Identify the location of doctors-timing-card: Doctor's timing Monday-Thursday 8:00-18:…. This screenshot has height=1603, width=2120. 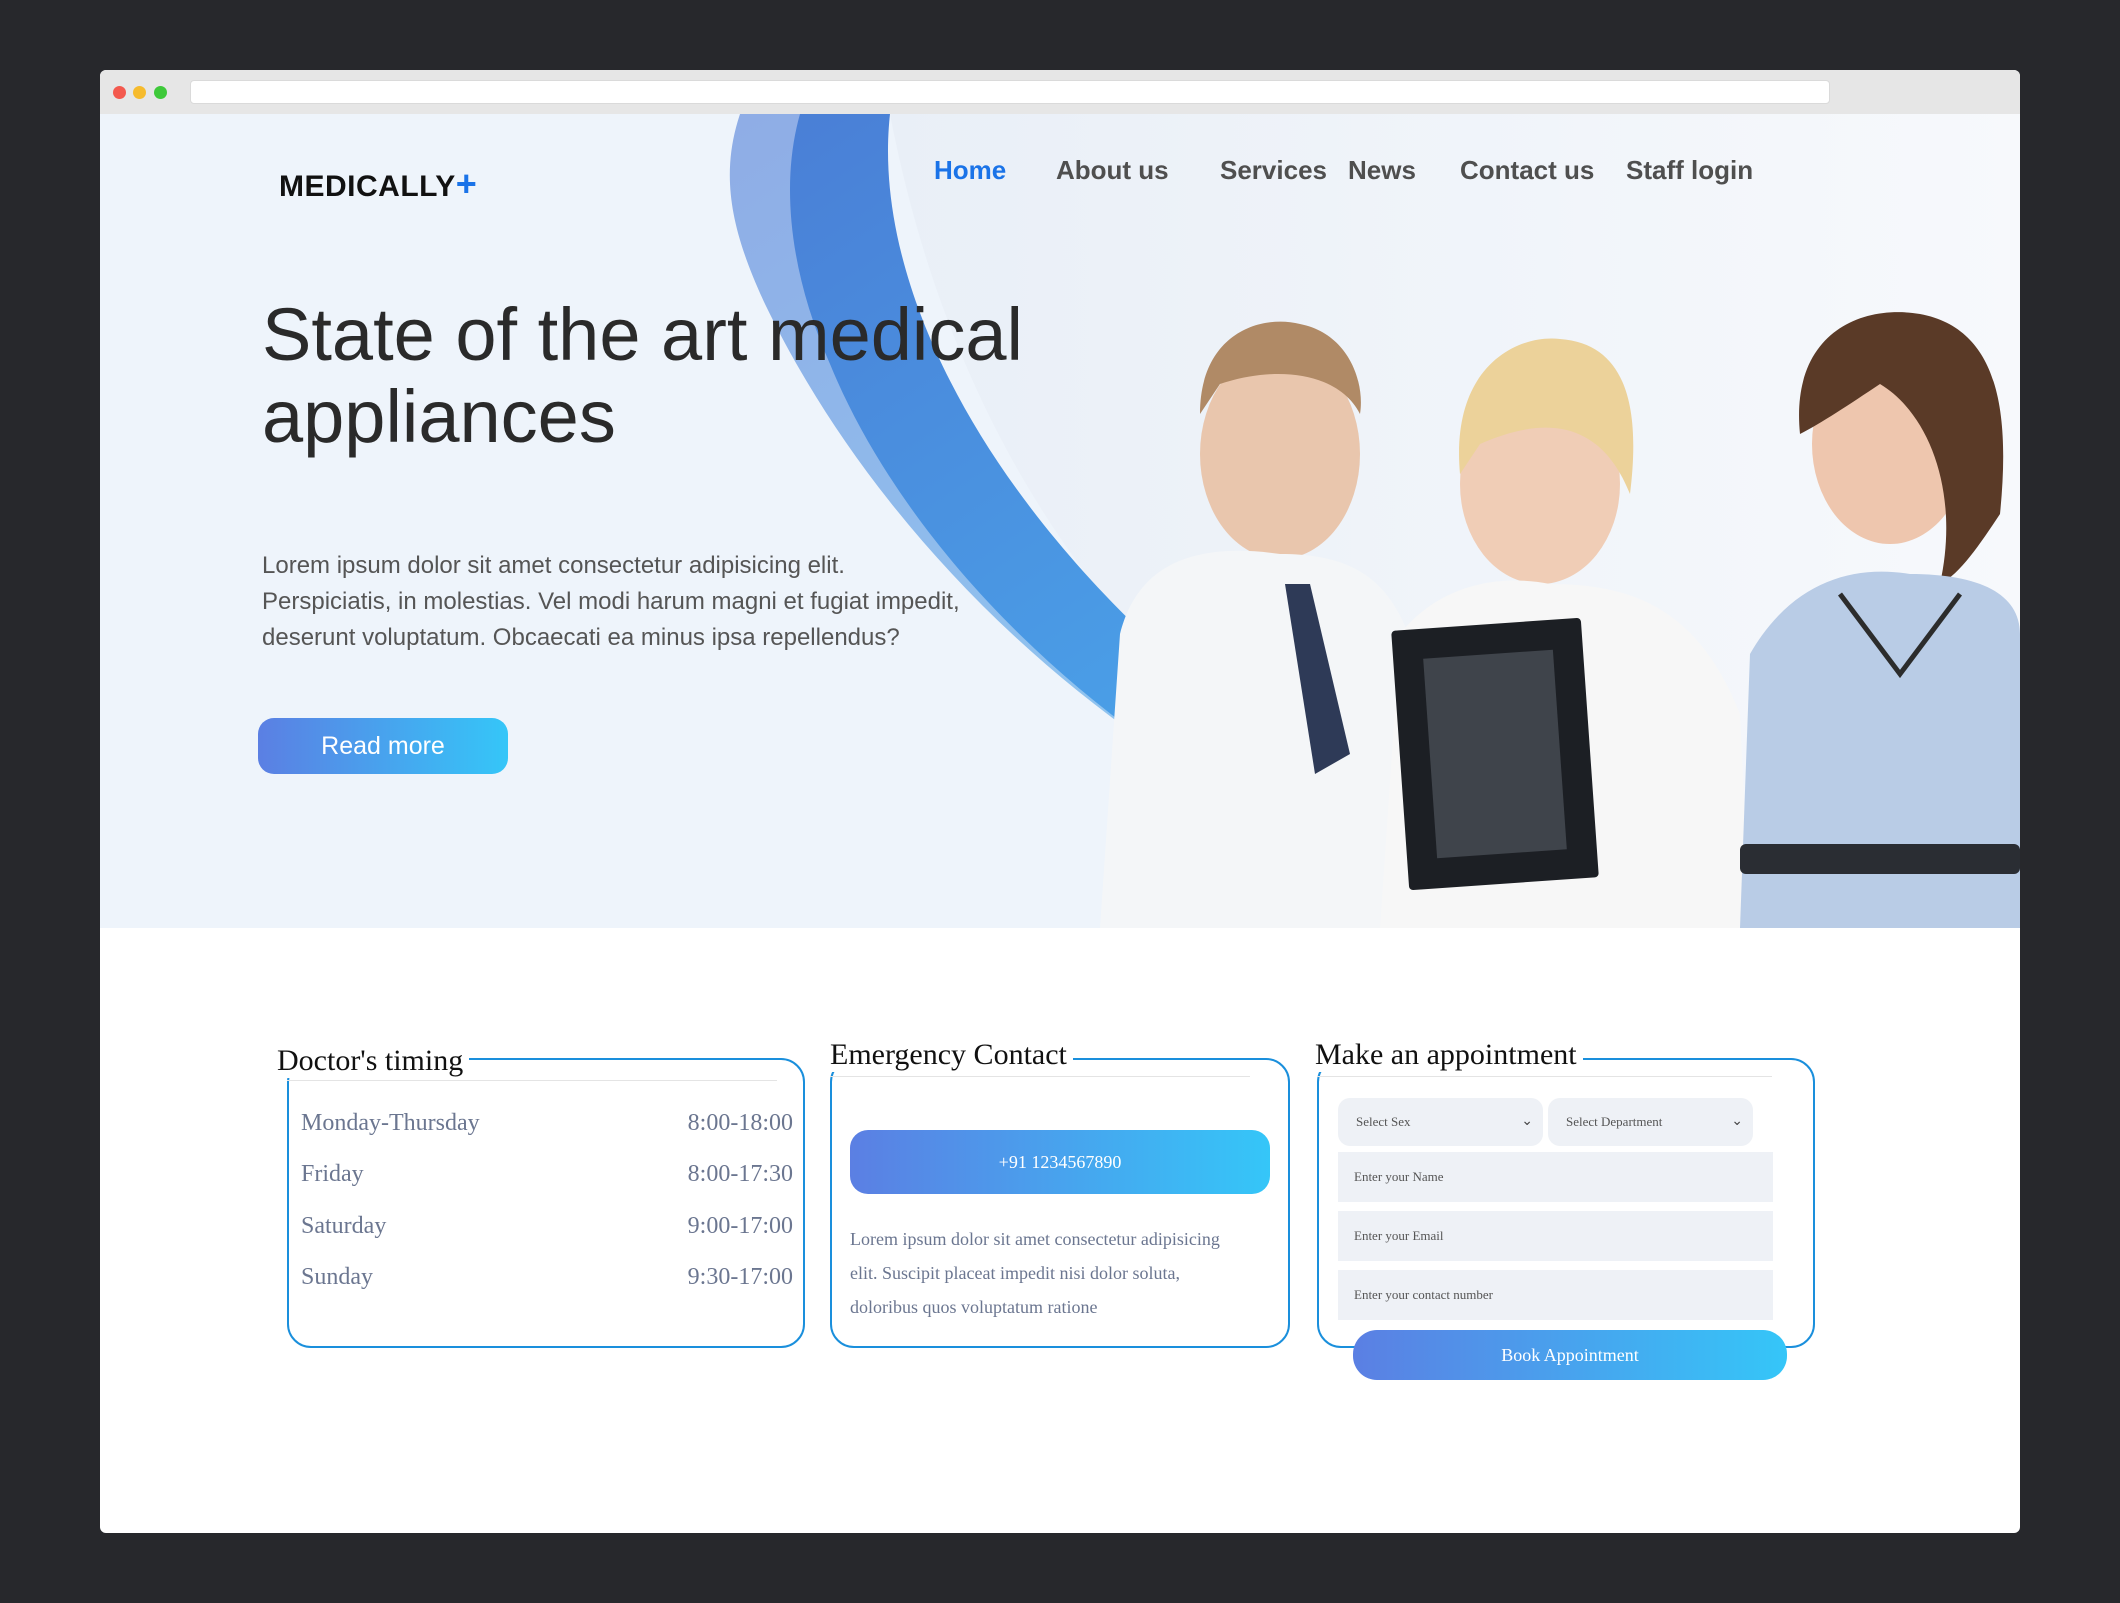
(590, 1188).